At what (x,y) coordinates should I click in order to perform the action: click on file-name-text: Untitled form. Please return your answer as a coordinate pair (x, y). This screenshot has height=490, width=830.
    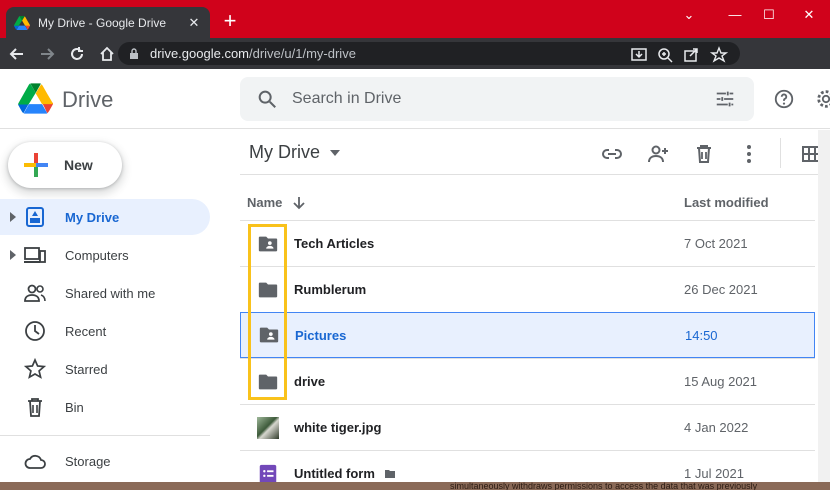
    Looking at the image, I should click on (334, 473).